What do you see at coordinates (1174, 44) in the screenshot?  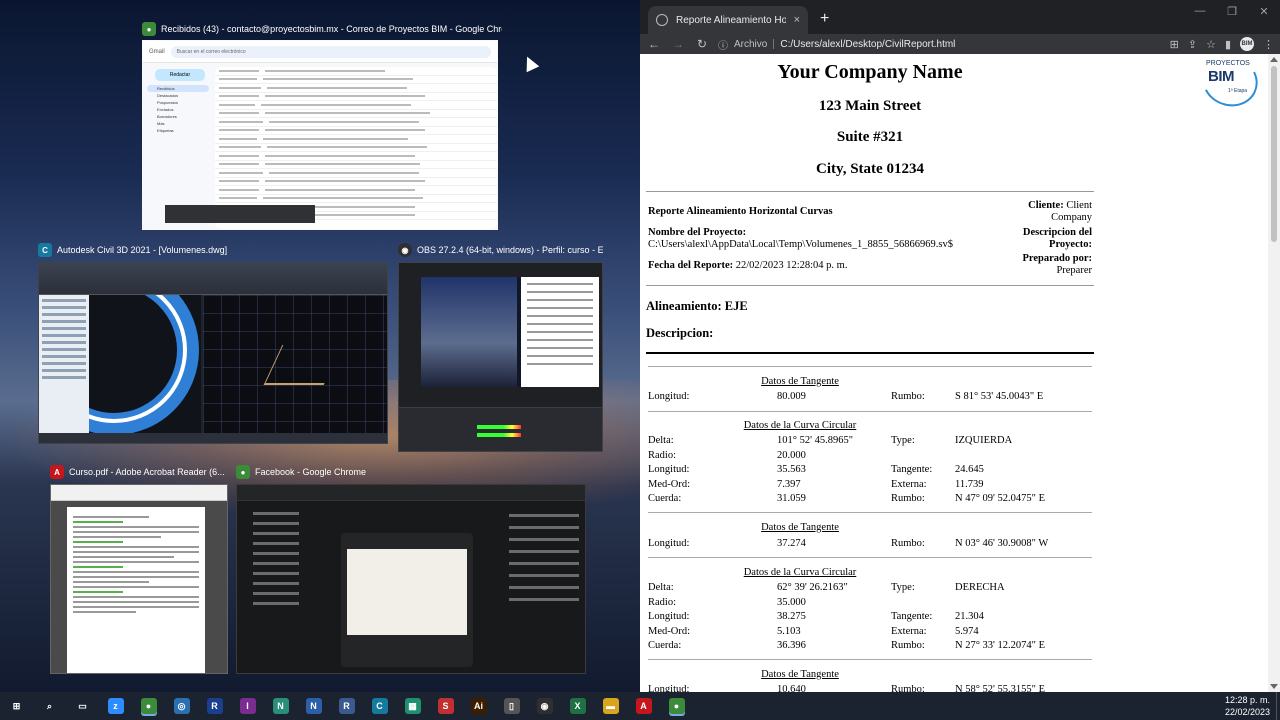 I see `translate-icon: ⊞` at bounding box center [1174, 44].